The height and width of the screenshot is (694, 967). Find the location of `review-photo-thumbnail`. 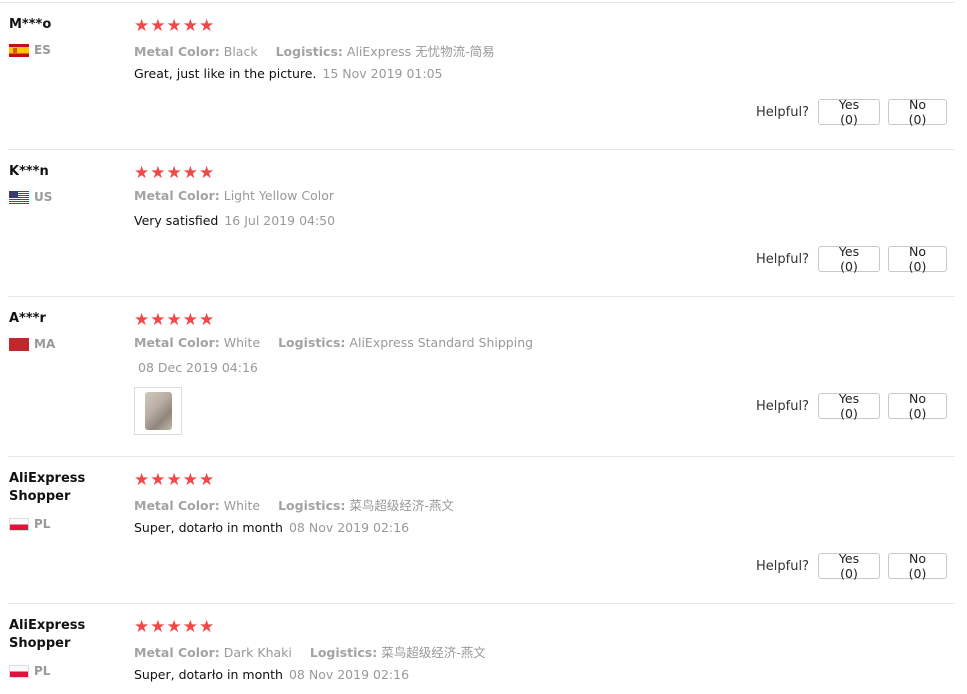

review-photo-thumbnail is located at coordinates (158, 411).